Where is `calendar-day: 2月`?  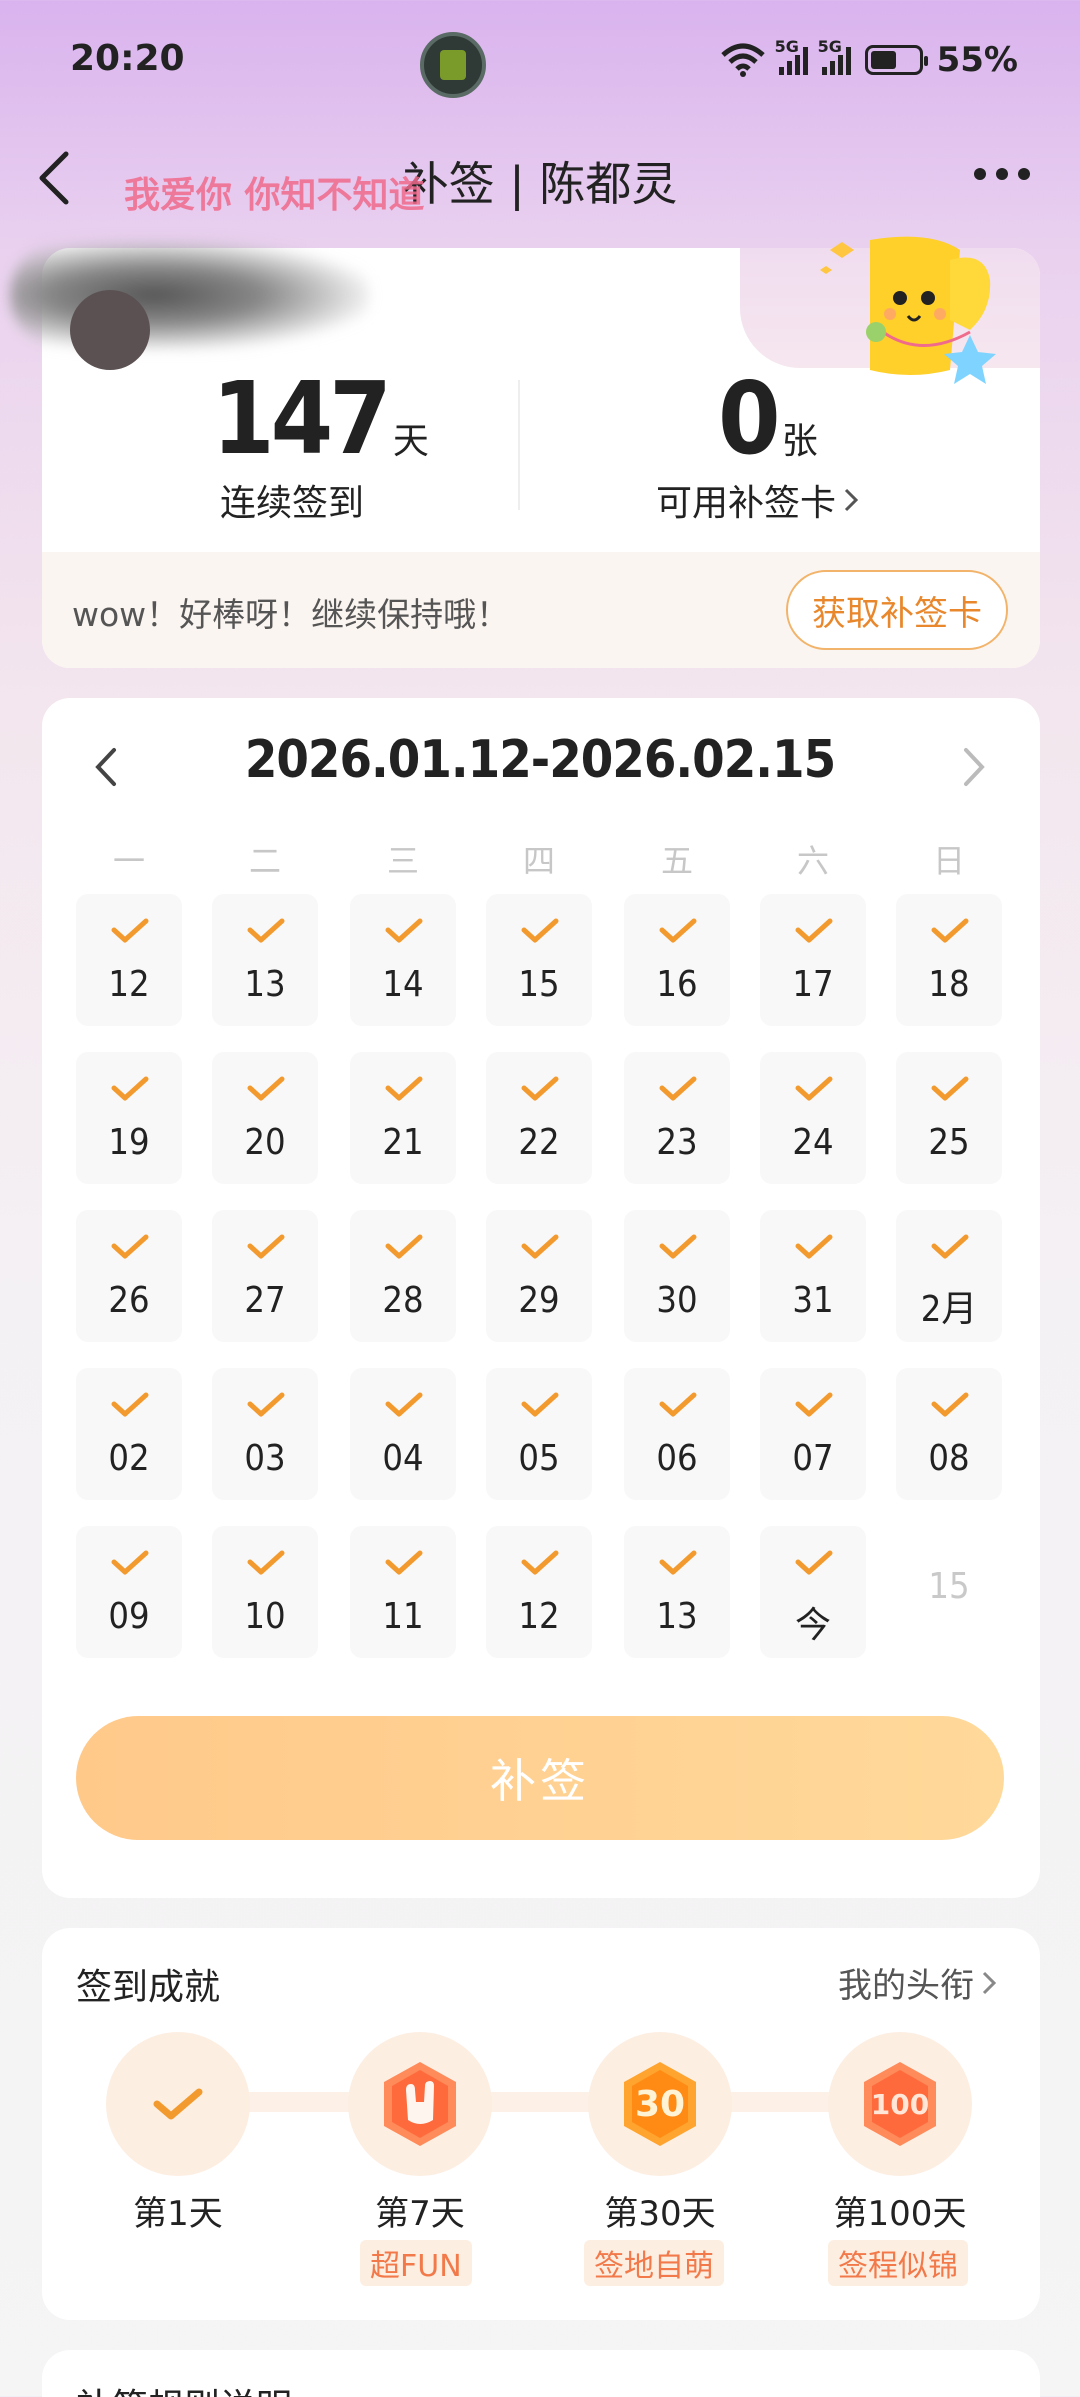 calendar-day: 2月 is located at coordinates (949, 1276).